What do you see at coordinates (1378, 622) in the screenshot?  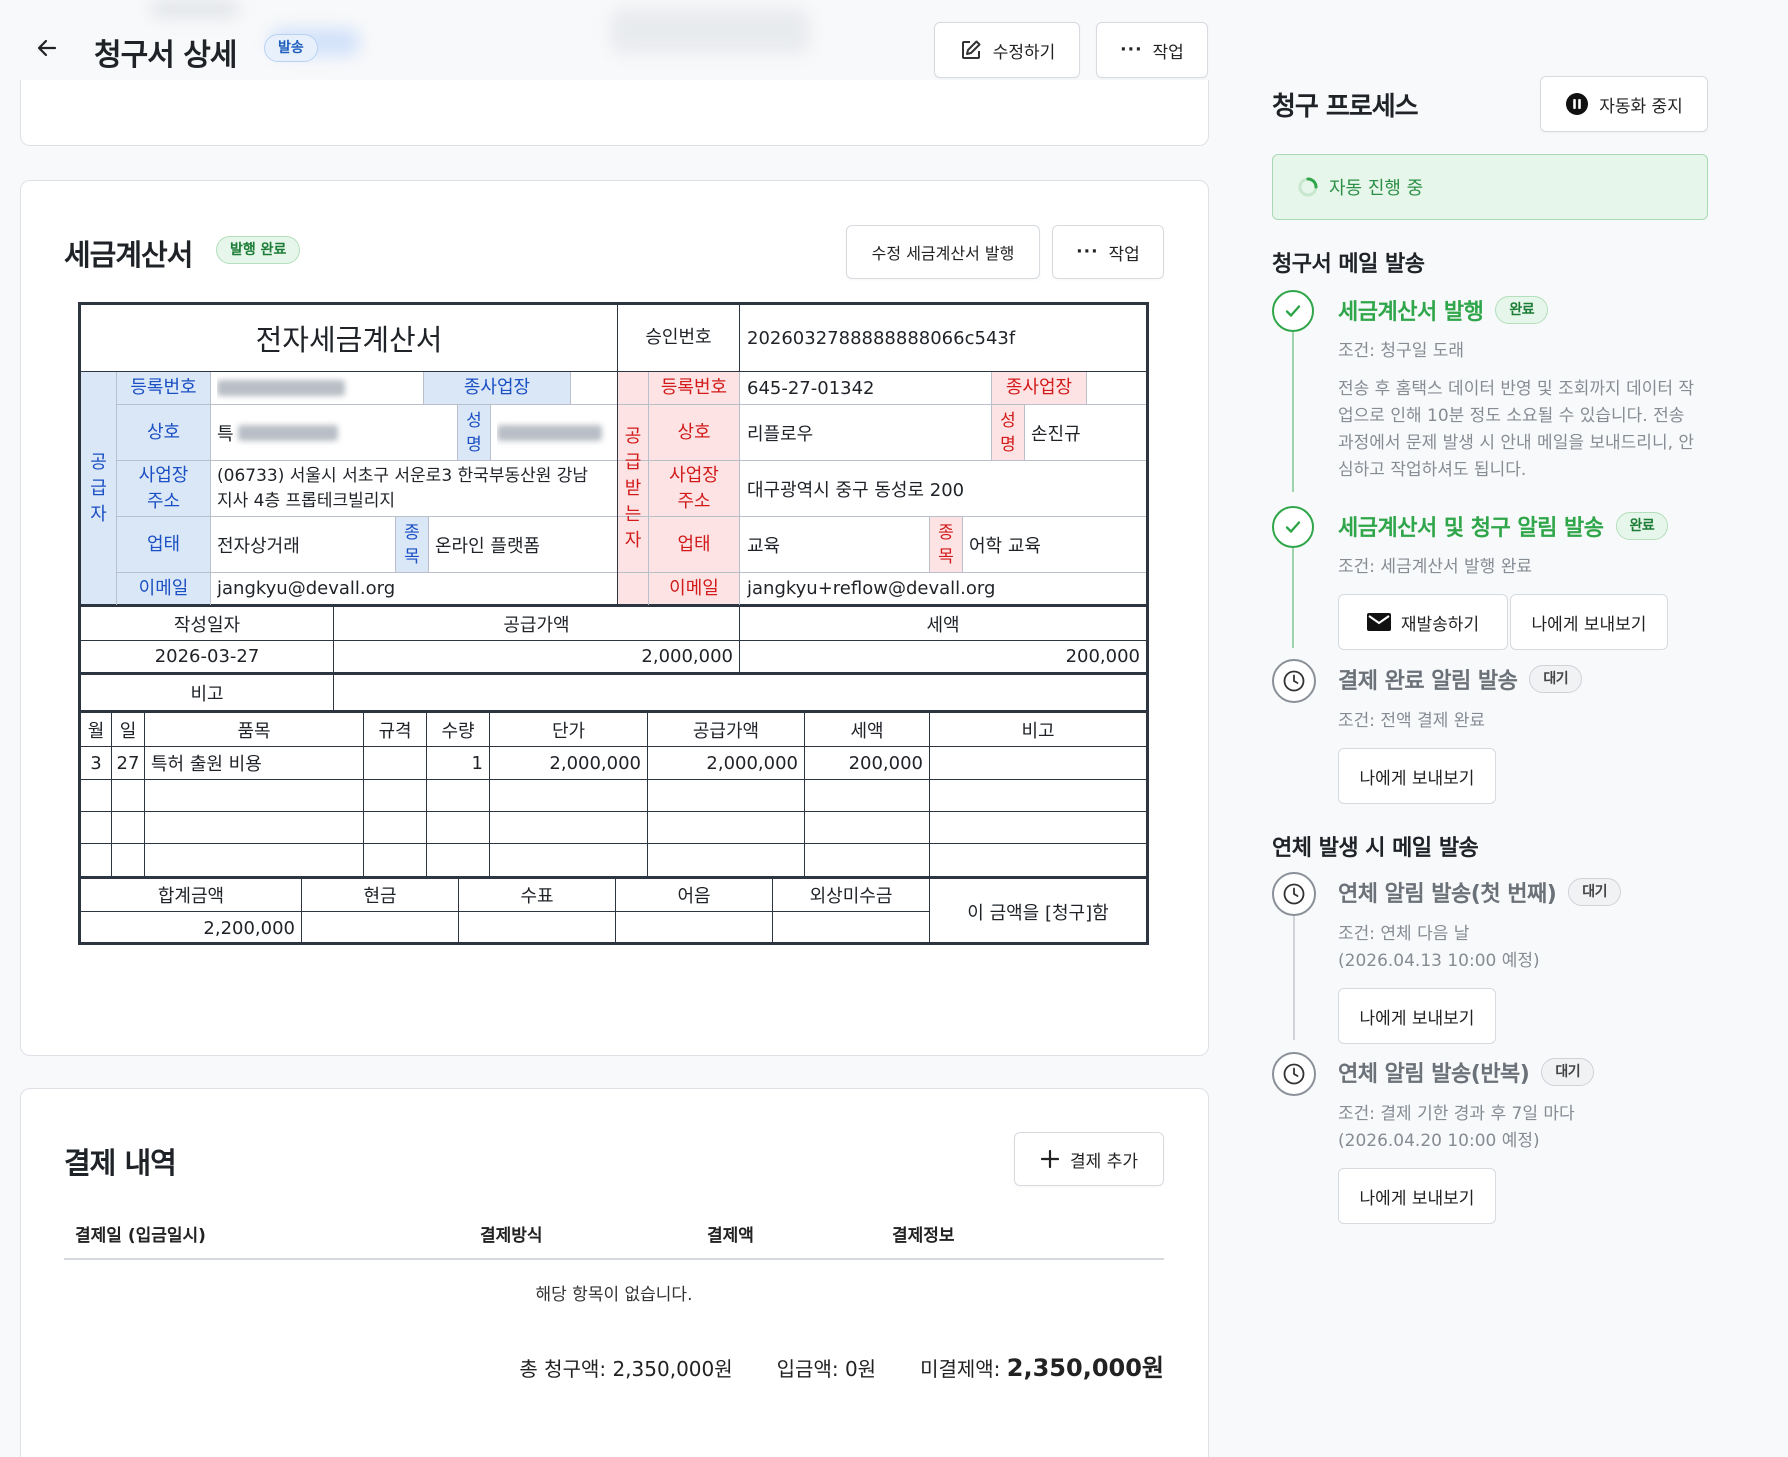 I see `envelope-icon` at bounding box center [1378, 622].